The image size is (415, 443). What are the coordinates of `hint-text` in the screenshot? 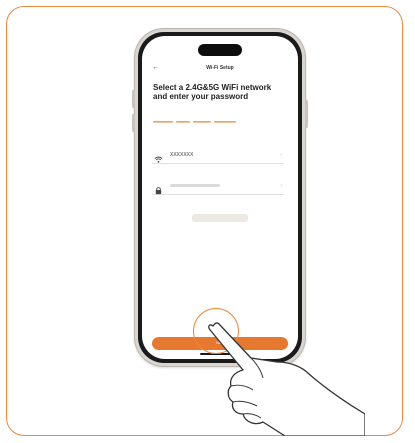 It's located at (195, 122).